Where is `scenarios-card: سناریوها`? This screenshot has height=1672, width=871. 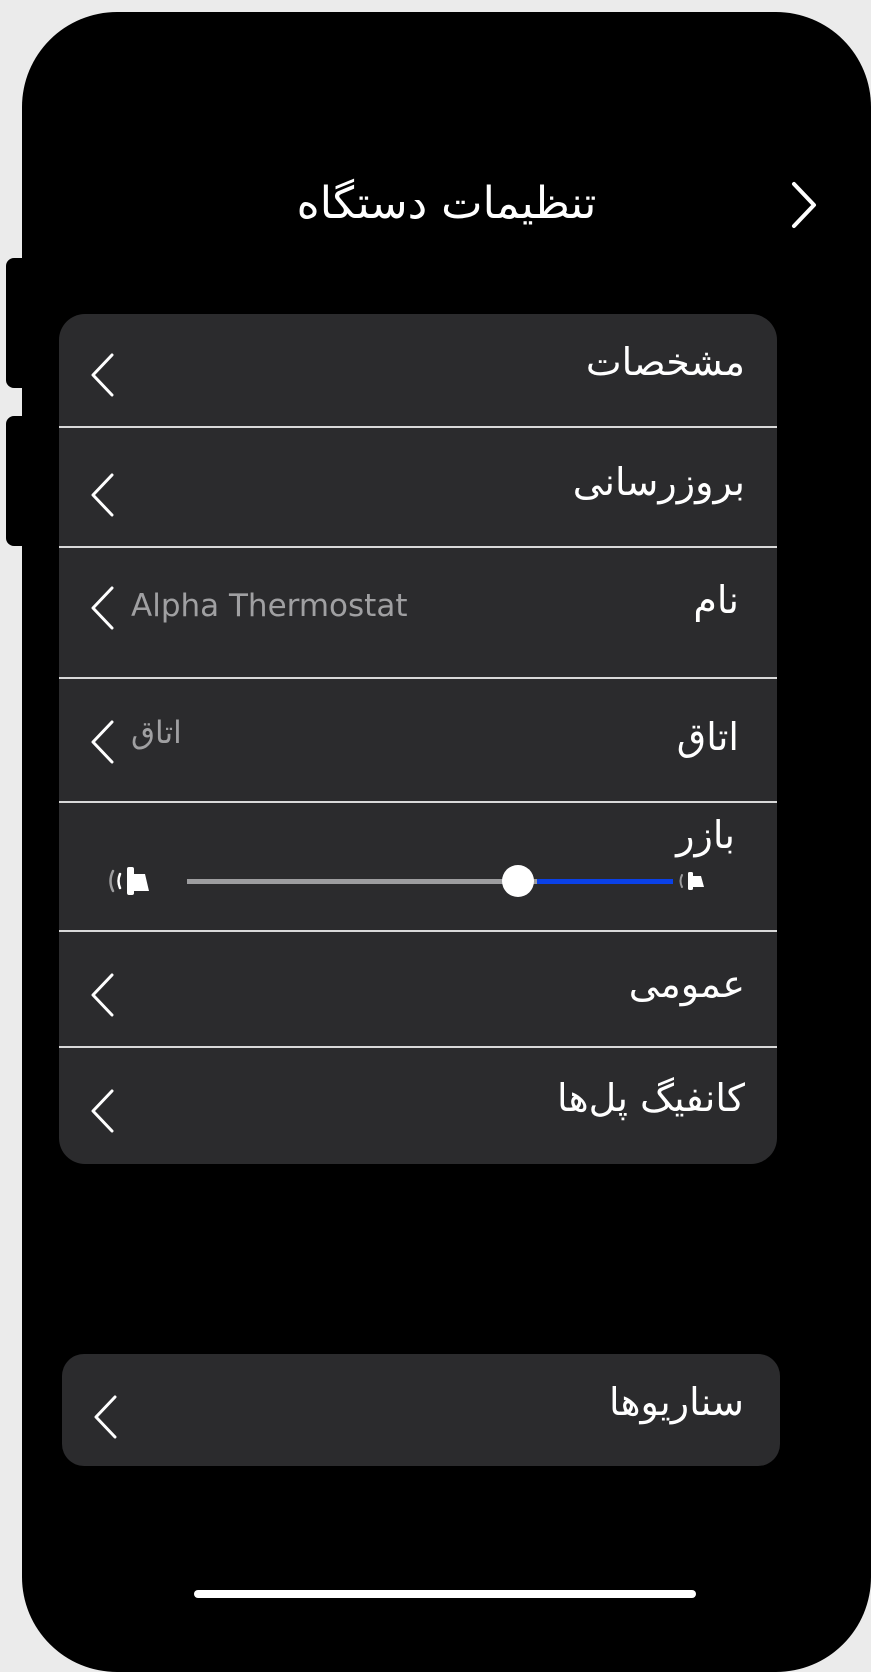
scenarios-card: سناریوها is located at coordinates (421, 1410).